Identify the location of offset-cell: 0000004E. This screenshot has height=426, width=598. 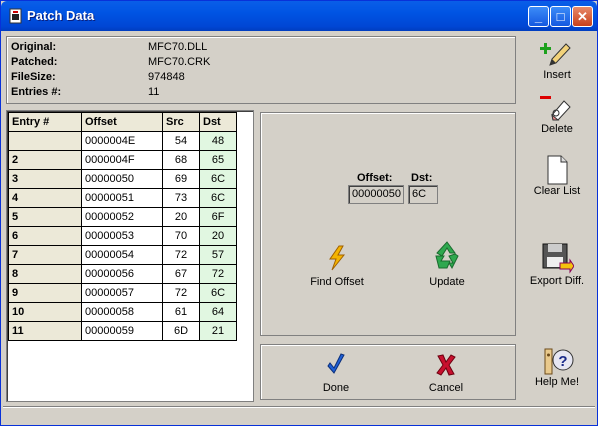
(122, 141).